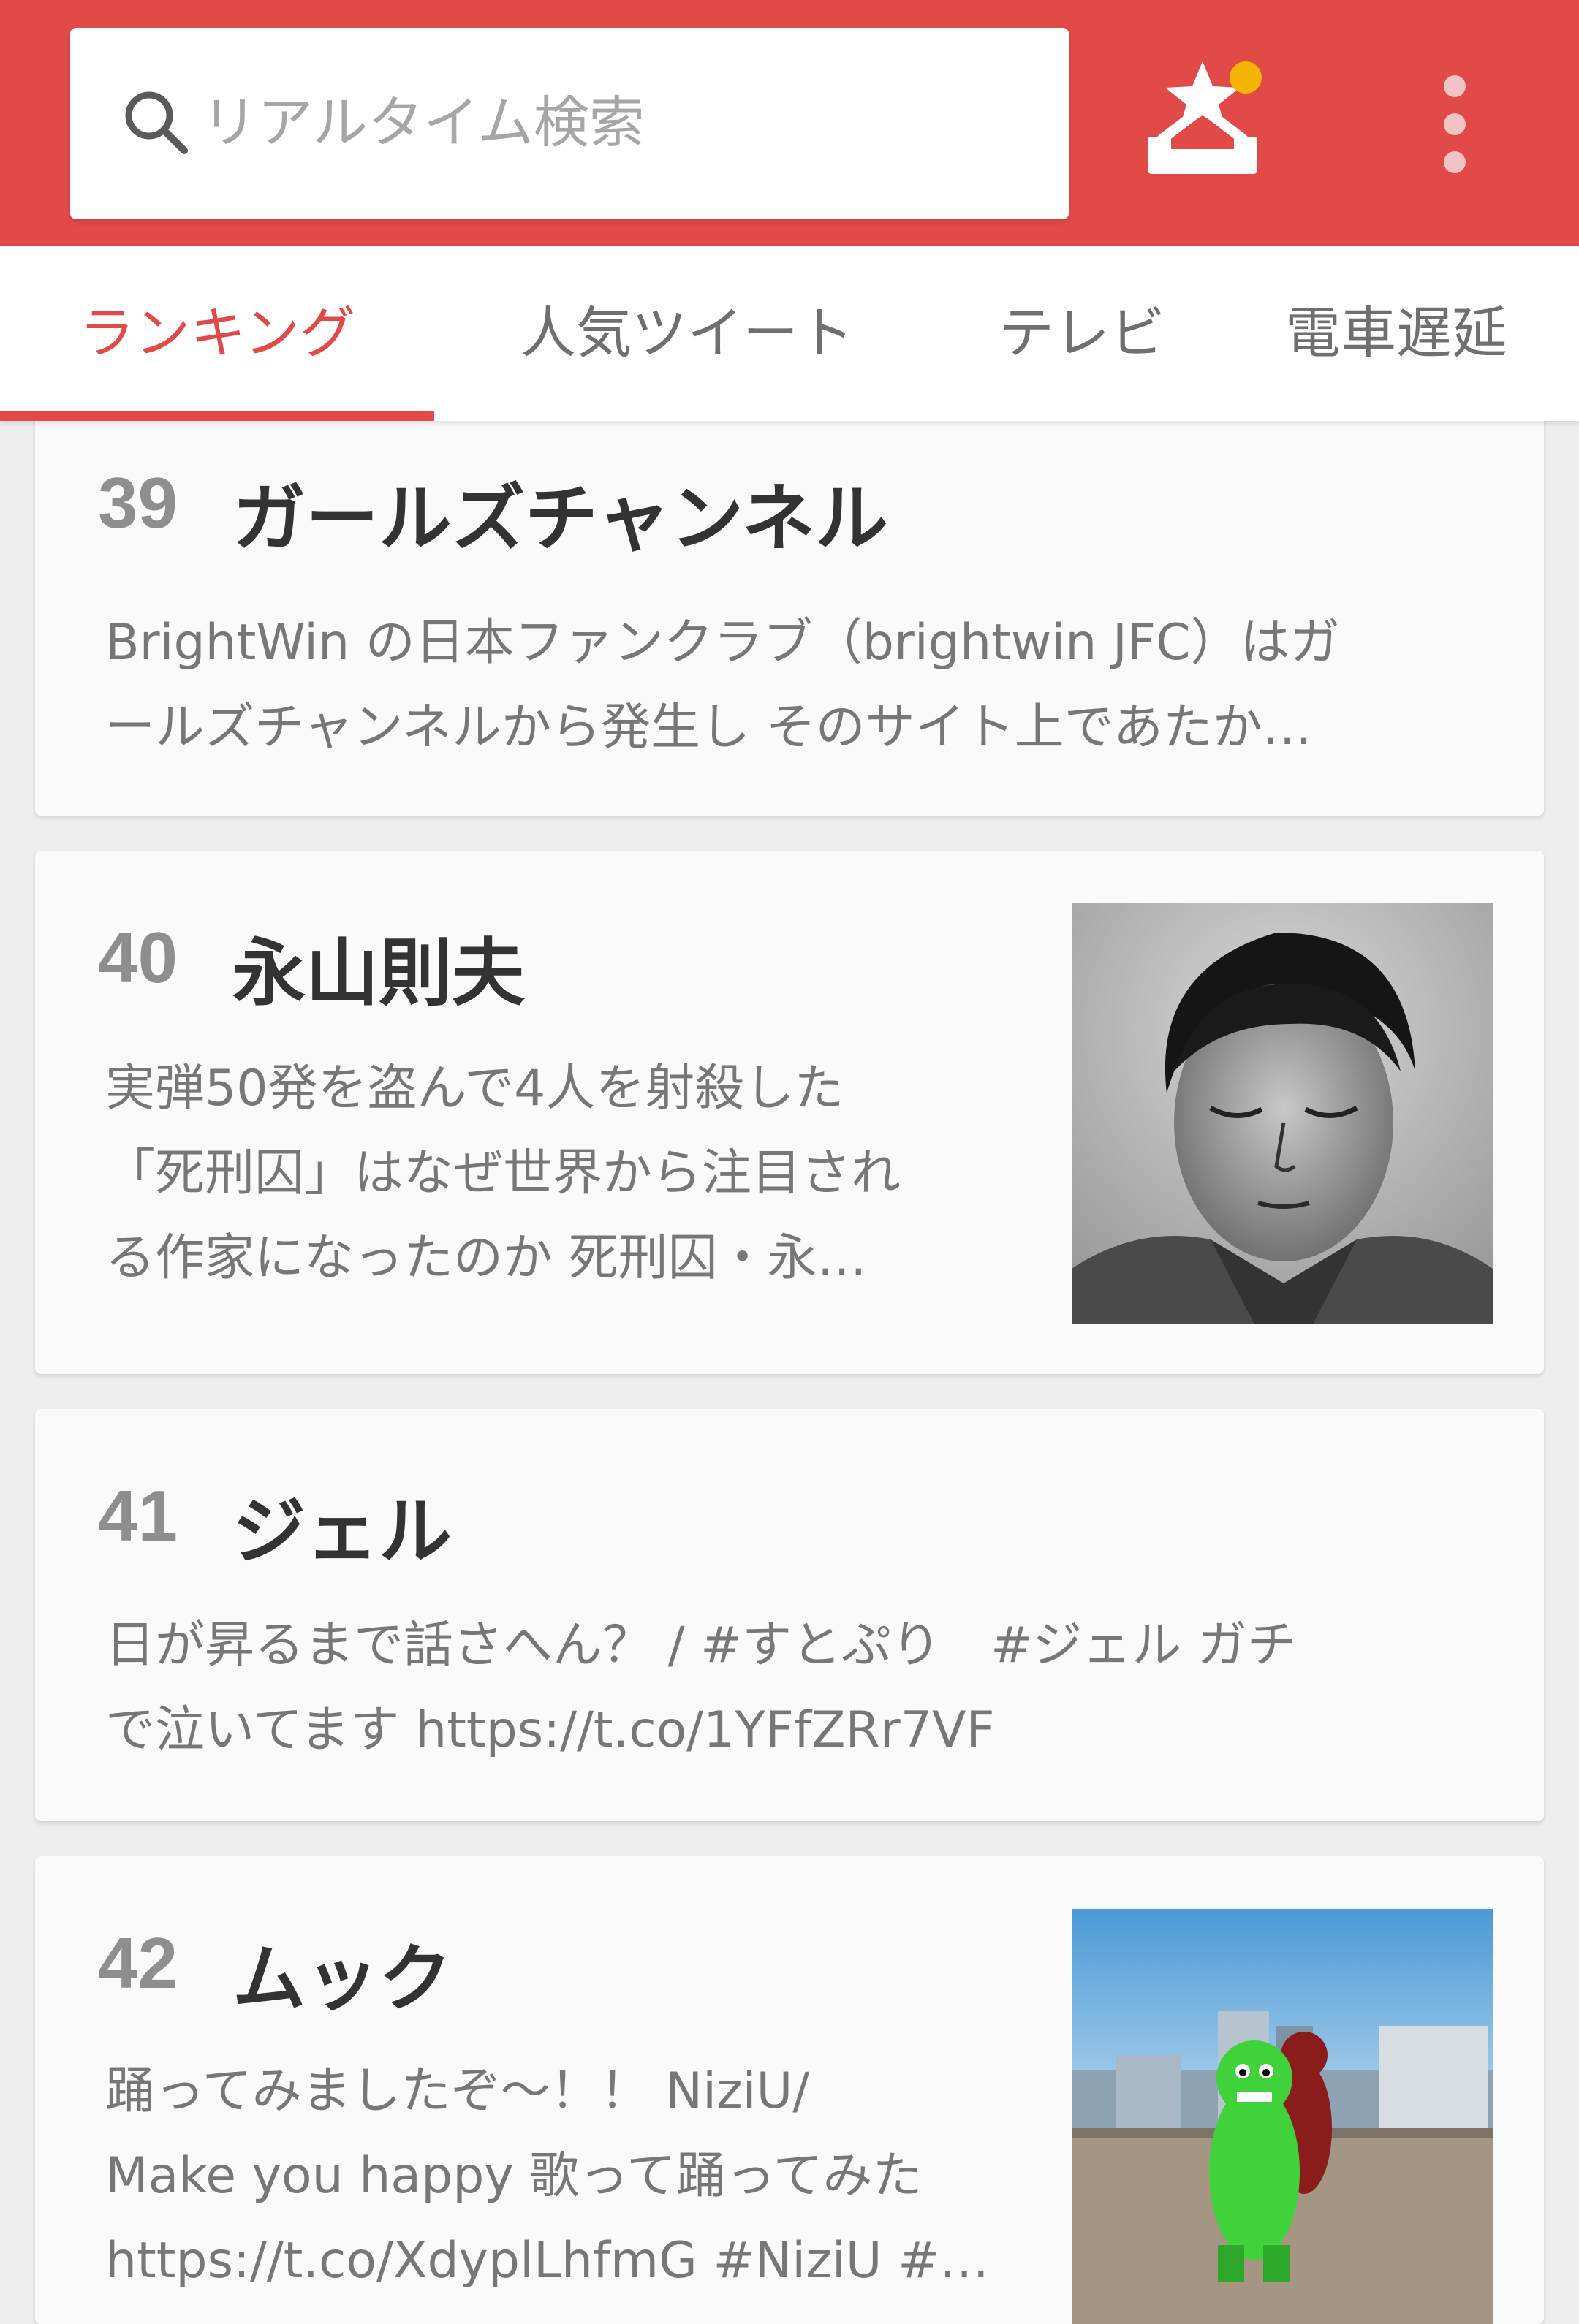 Image resolution: width=1579 pixels, height=2324 pixels. I want to click on tab-bar: ランキング 人気ツイート テレビ 電車遅延, so click(789, 333).